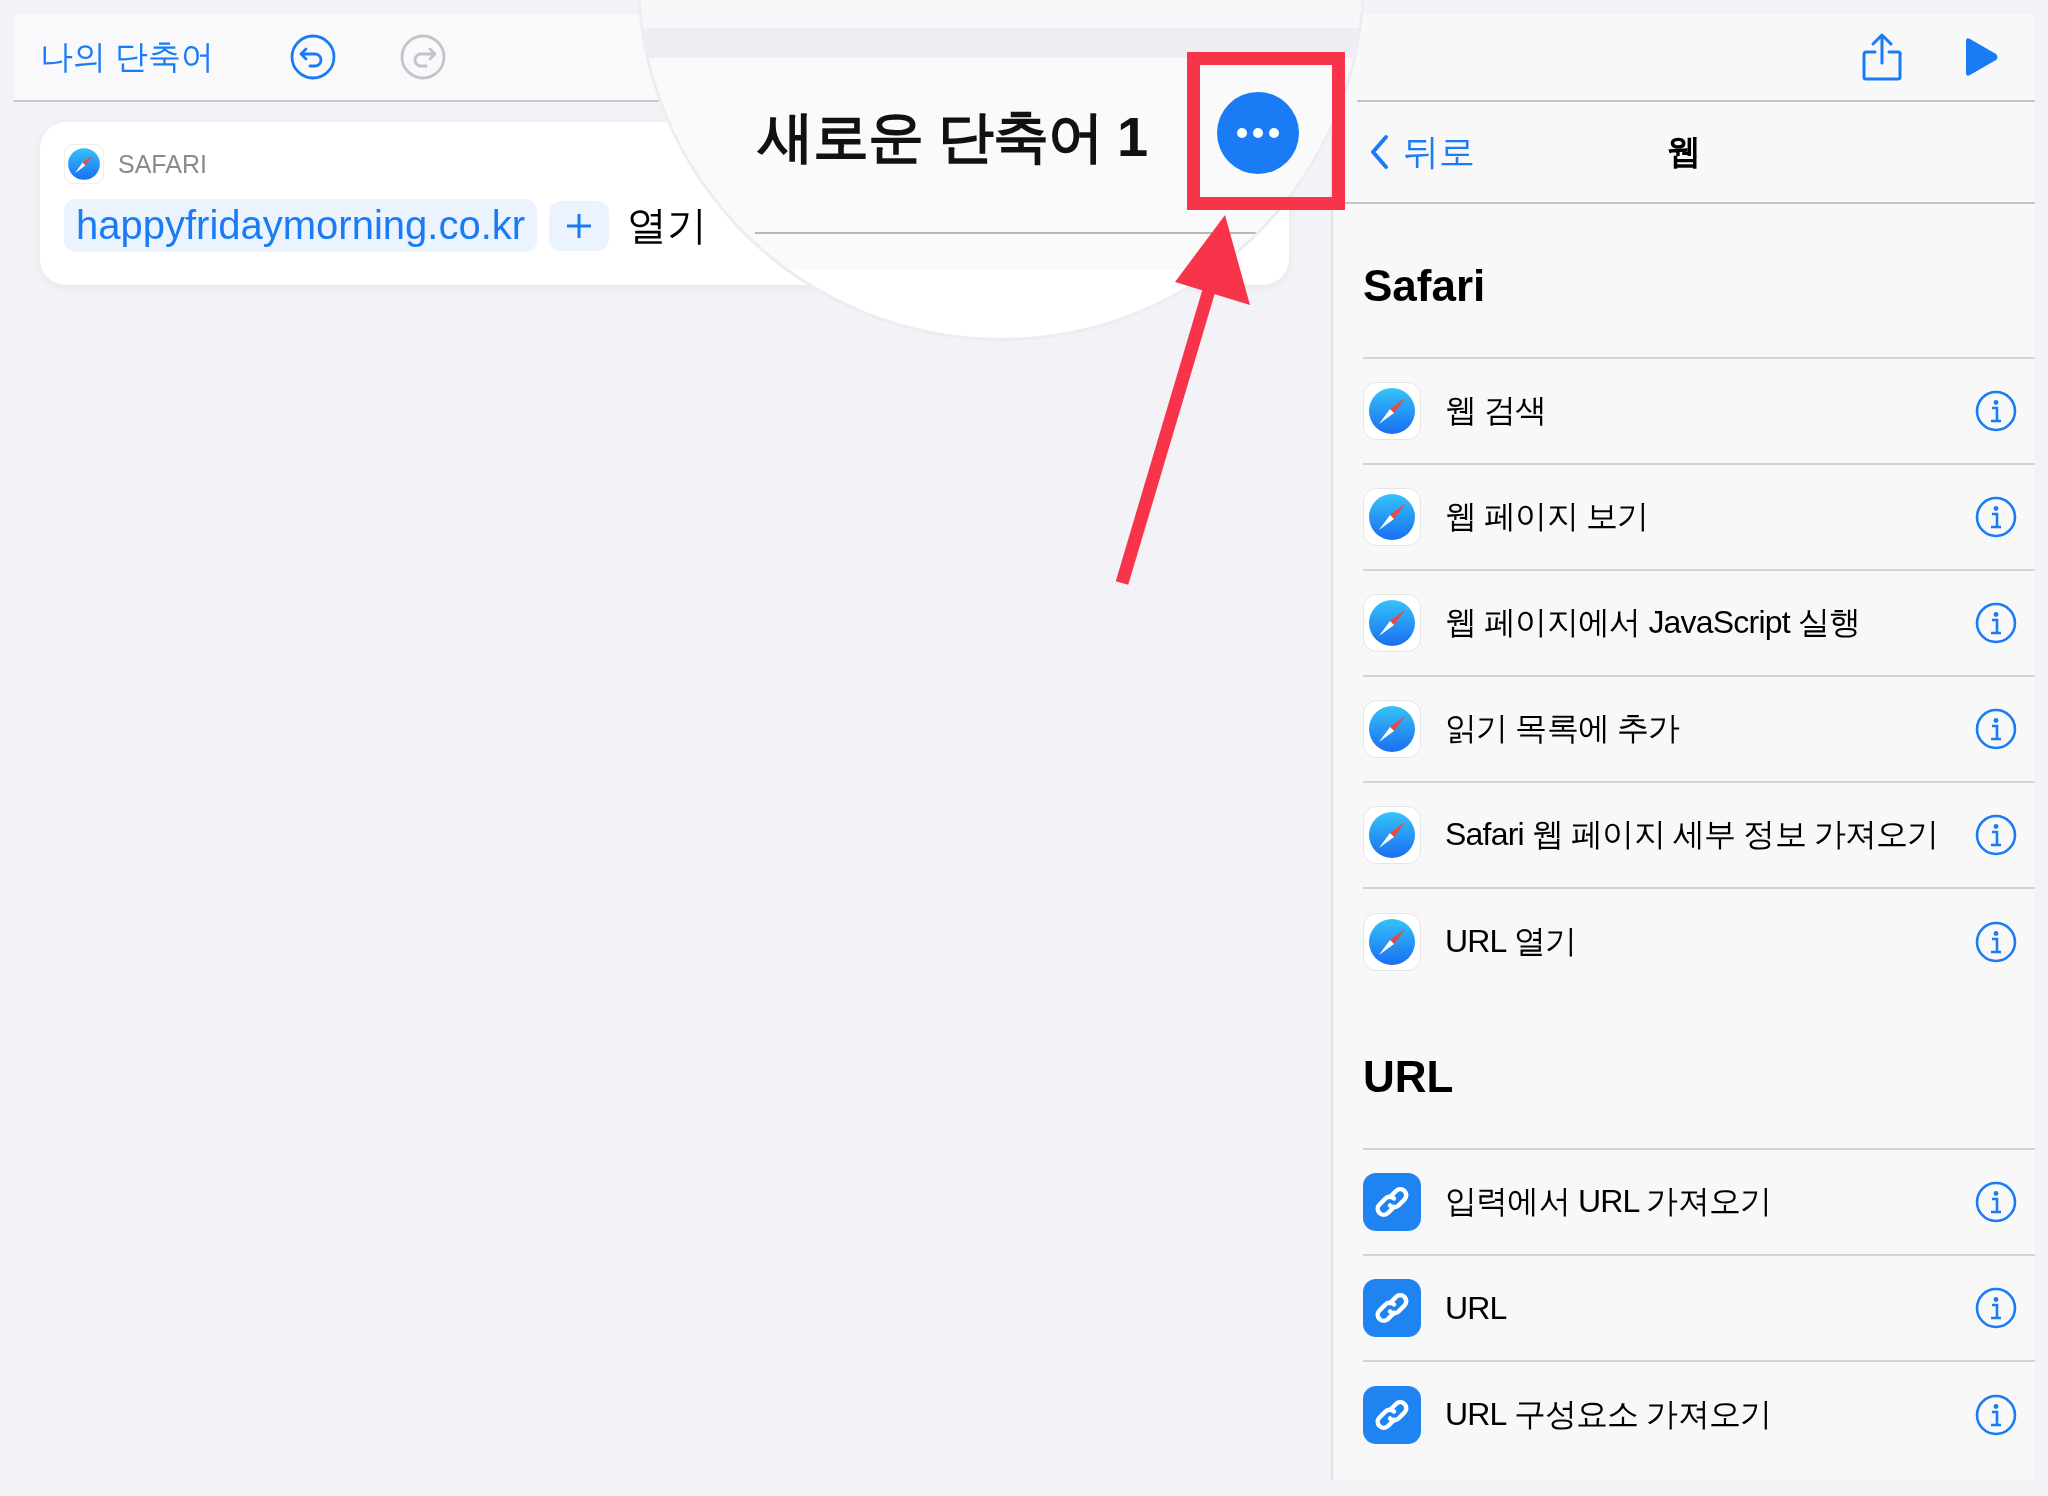 This screenshot has width=2048, height=1496. I want to click on action-row: 웹 검색, so click(1699, 412).